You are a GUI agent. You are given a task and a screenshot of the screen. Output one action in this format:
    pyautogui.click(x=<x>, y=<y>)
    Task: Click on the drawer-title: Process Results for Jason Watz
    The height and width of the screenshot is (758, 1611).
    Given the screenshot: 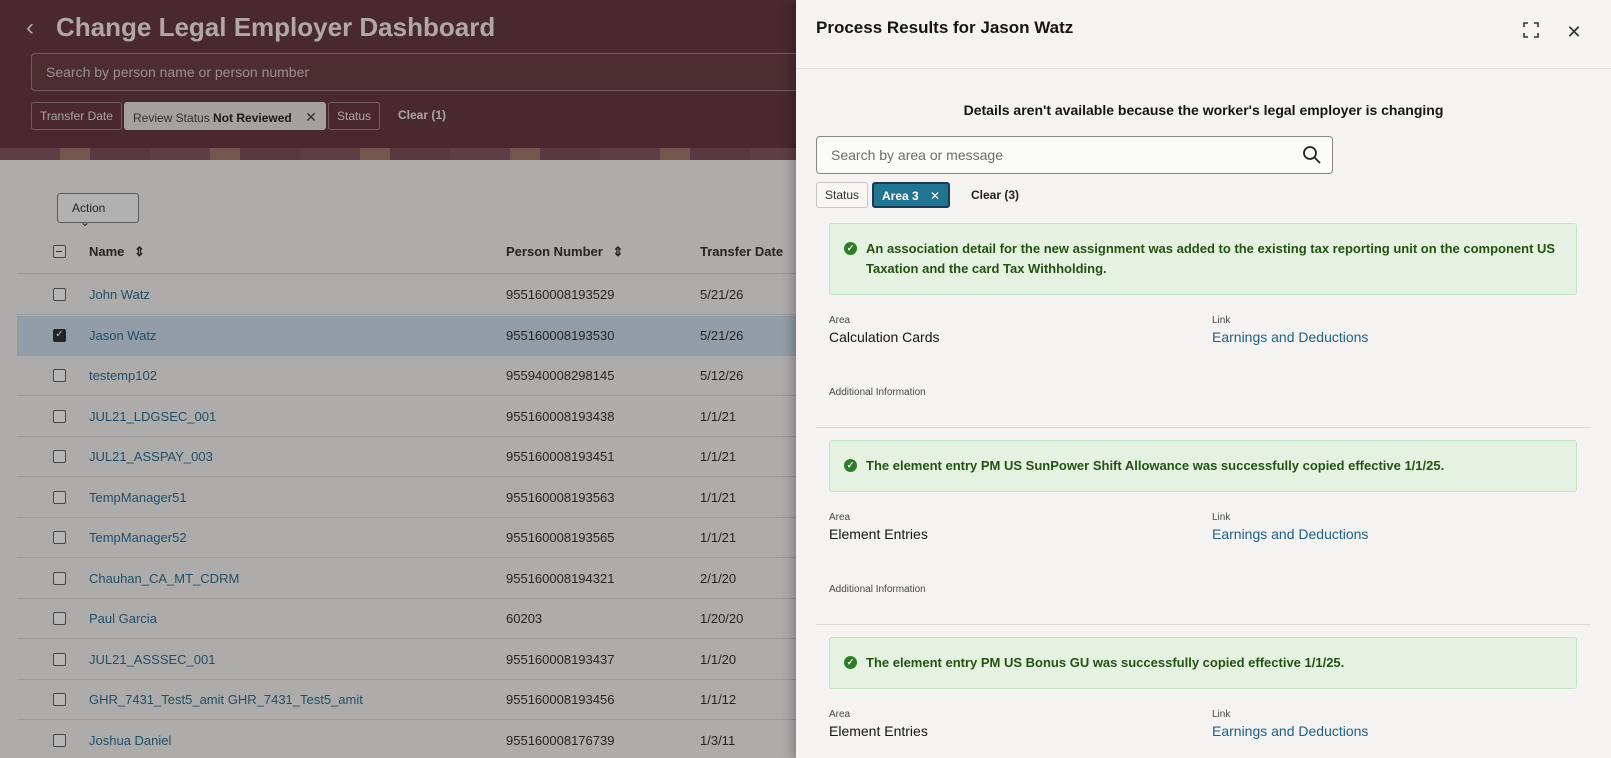 What is the action you would take?
    pyautogui.click(x=945, y=27)
    